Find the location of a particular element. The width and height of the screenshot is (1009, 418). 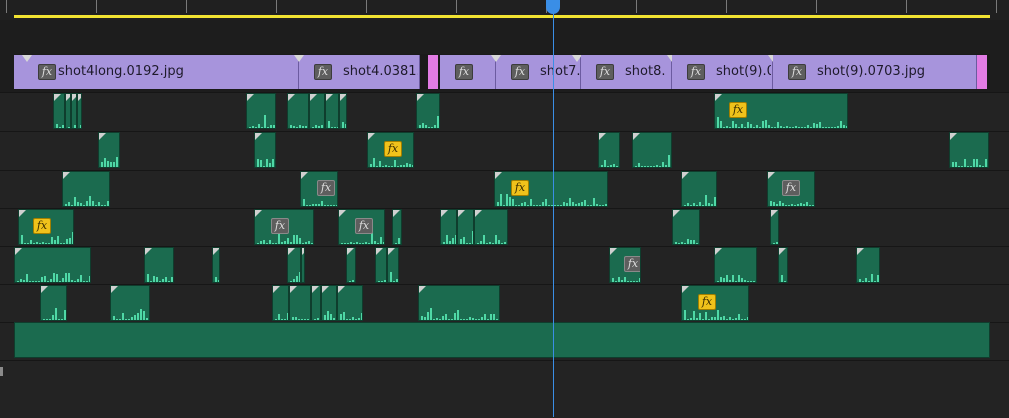

time-ruler is located at coordinates (504, 10).